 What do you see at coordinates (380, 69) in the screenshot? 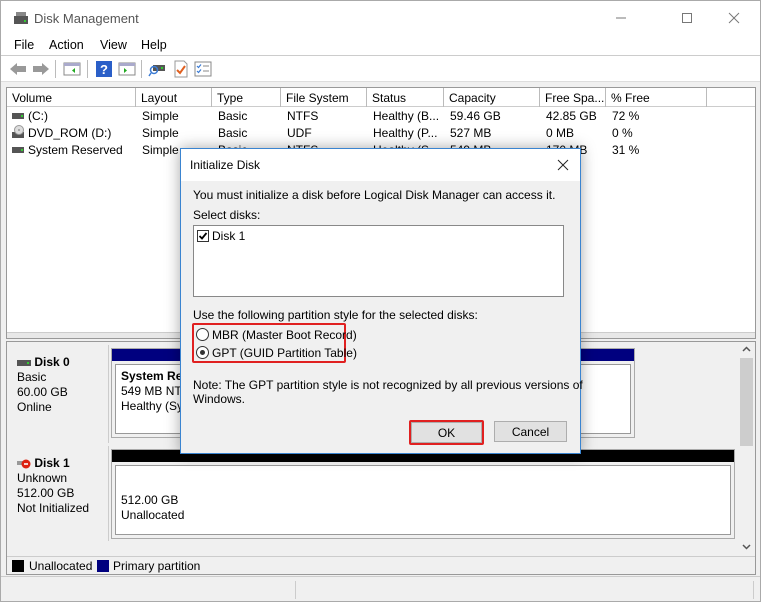
I see `toolbar: ?` at bounding box center [380, 69].